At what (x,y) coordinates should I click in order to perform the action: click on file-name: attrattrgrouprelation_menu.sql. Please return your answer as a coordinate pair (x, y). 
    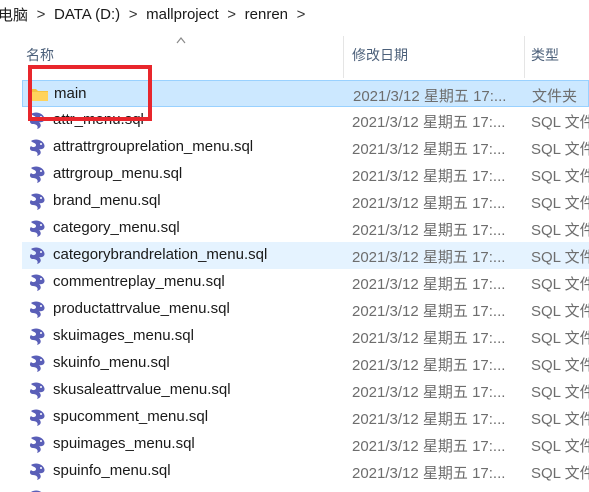
    Looking at the image, I should click on (153, 146).